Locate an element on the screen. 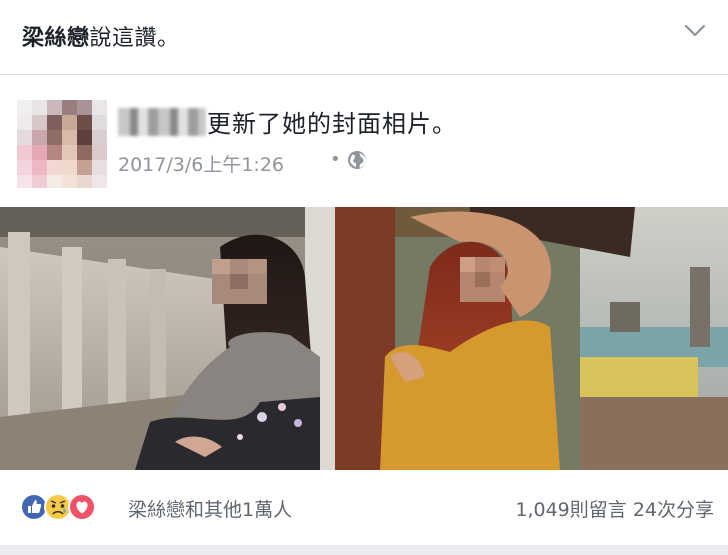  comment-share-counts: 1,049則留言 24次分享 is located at coordinates (614, 508).